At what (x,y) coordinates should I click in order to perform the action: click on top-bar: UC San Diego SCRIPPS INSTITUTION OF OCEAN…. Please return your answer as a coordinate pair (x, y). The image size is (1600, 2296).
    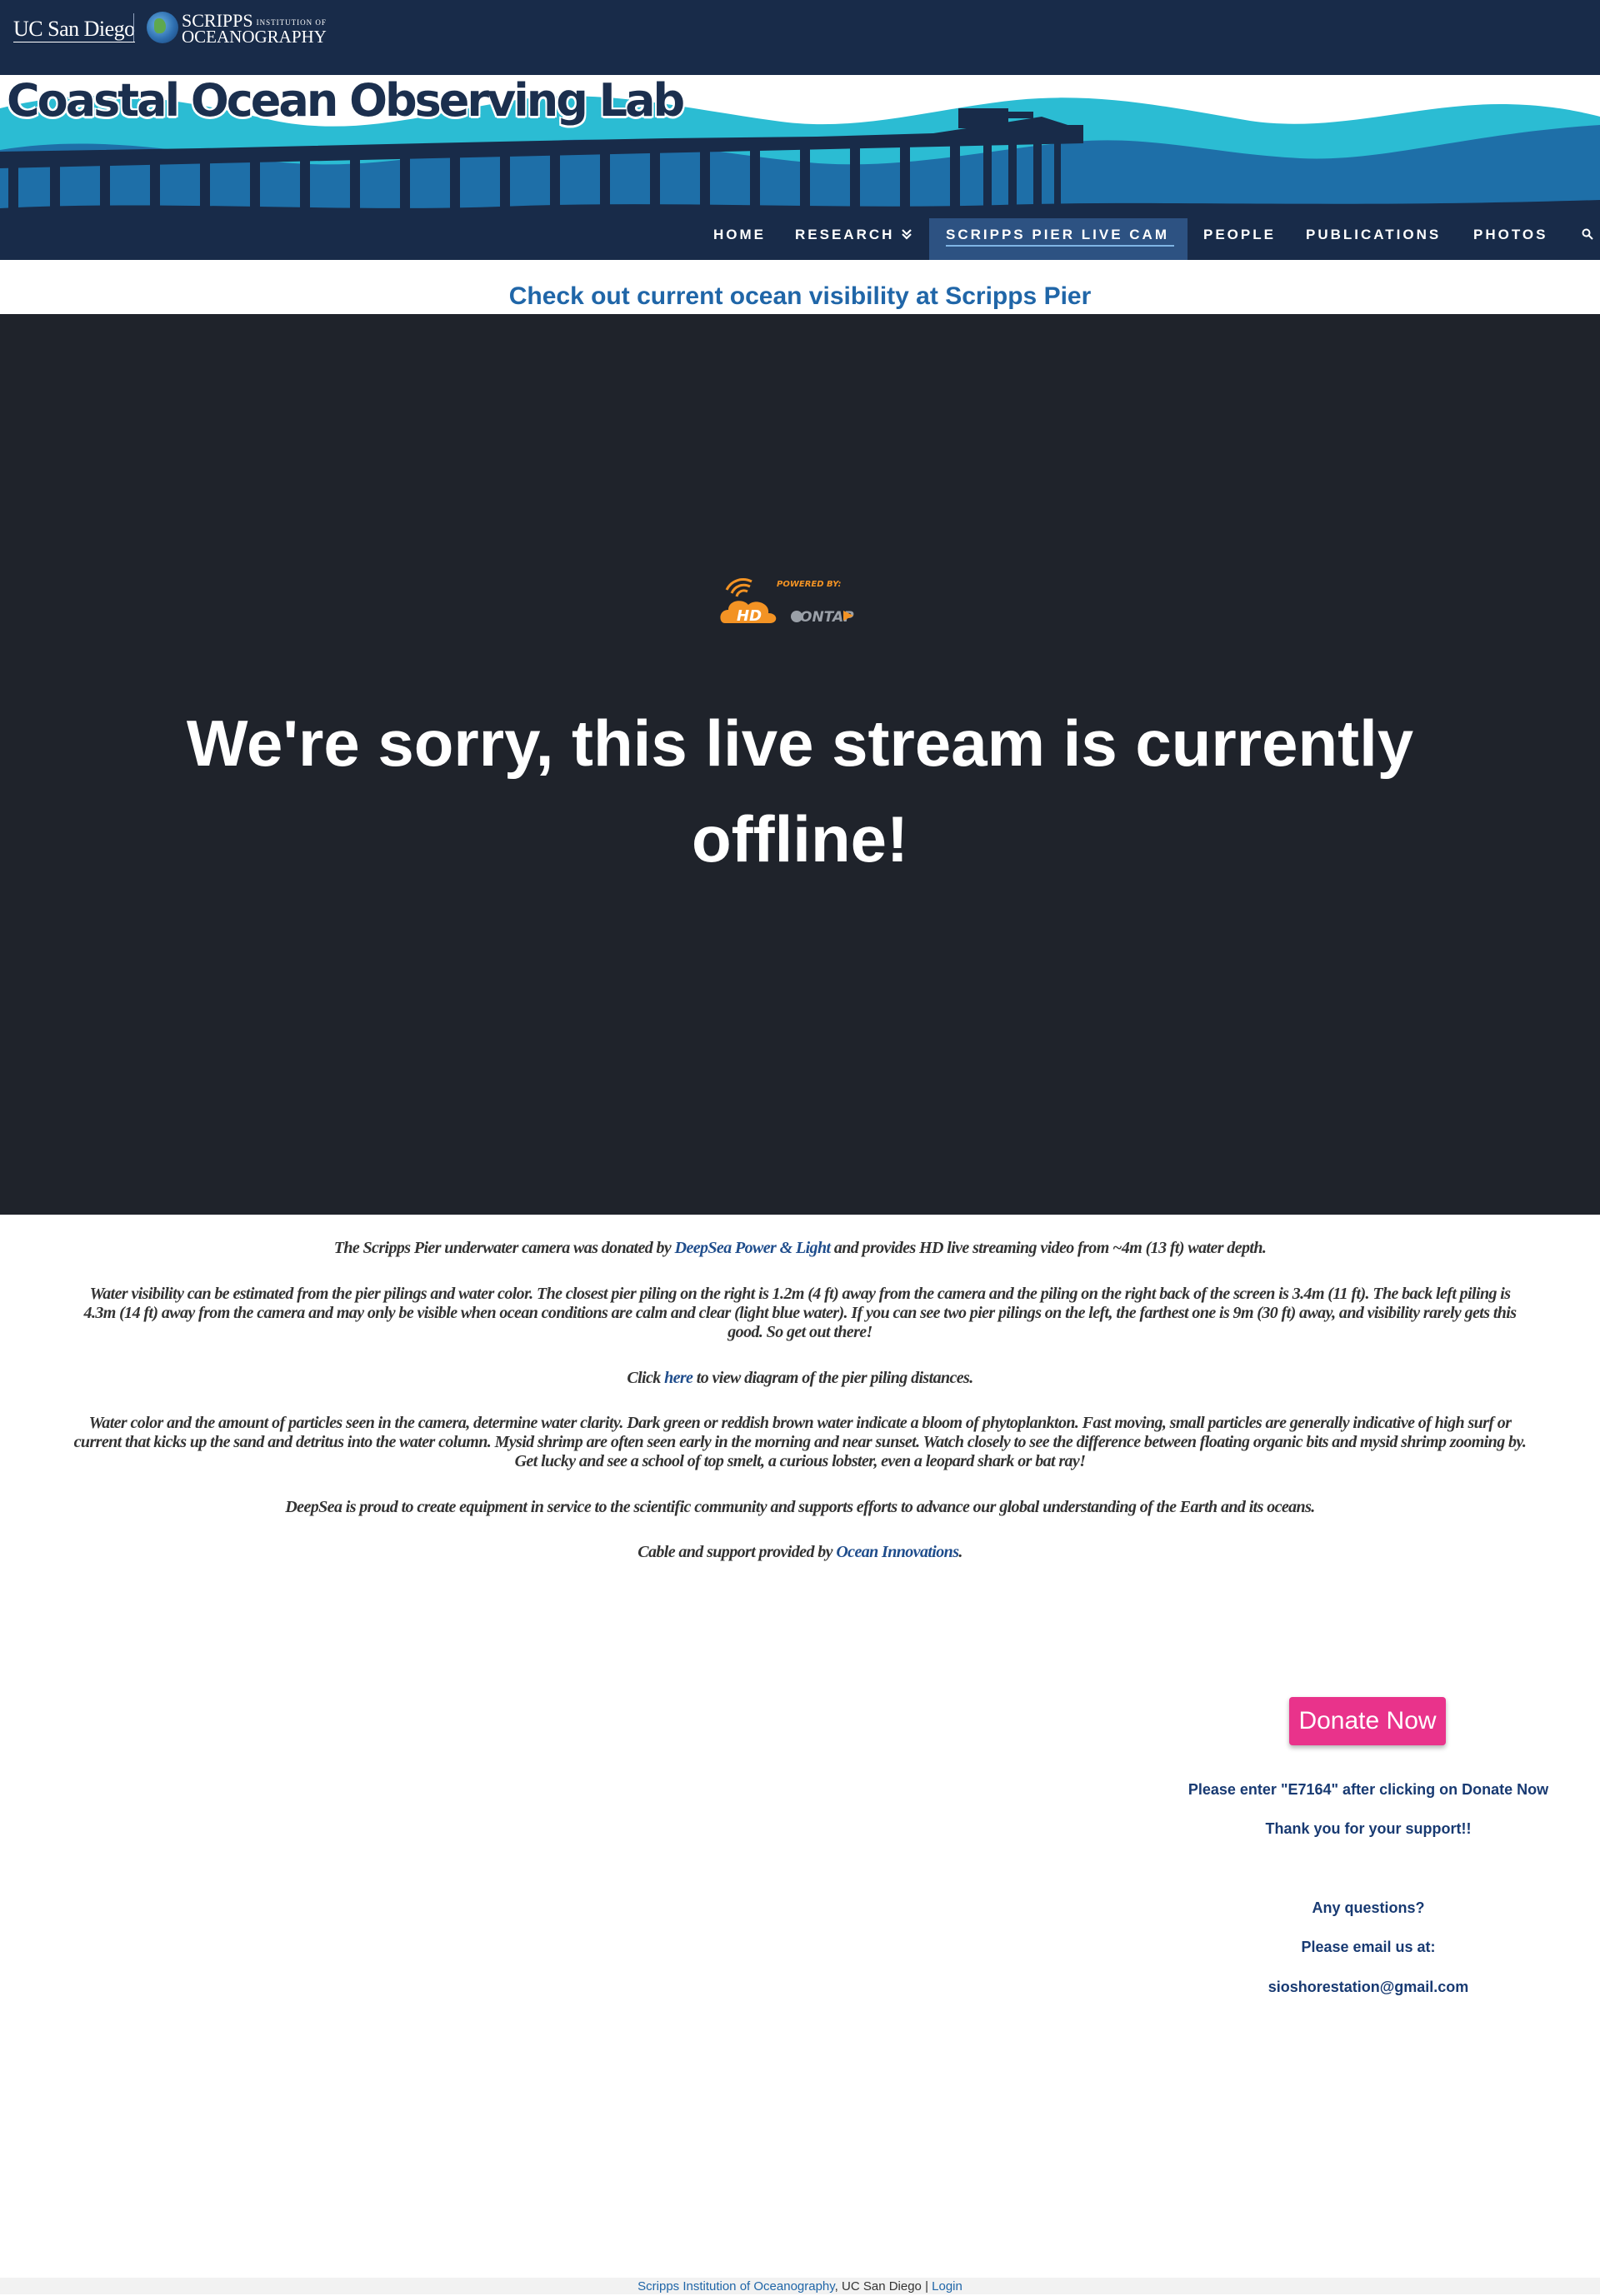
    Looking at the image, I should click on (800, 37).